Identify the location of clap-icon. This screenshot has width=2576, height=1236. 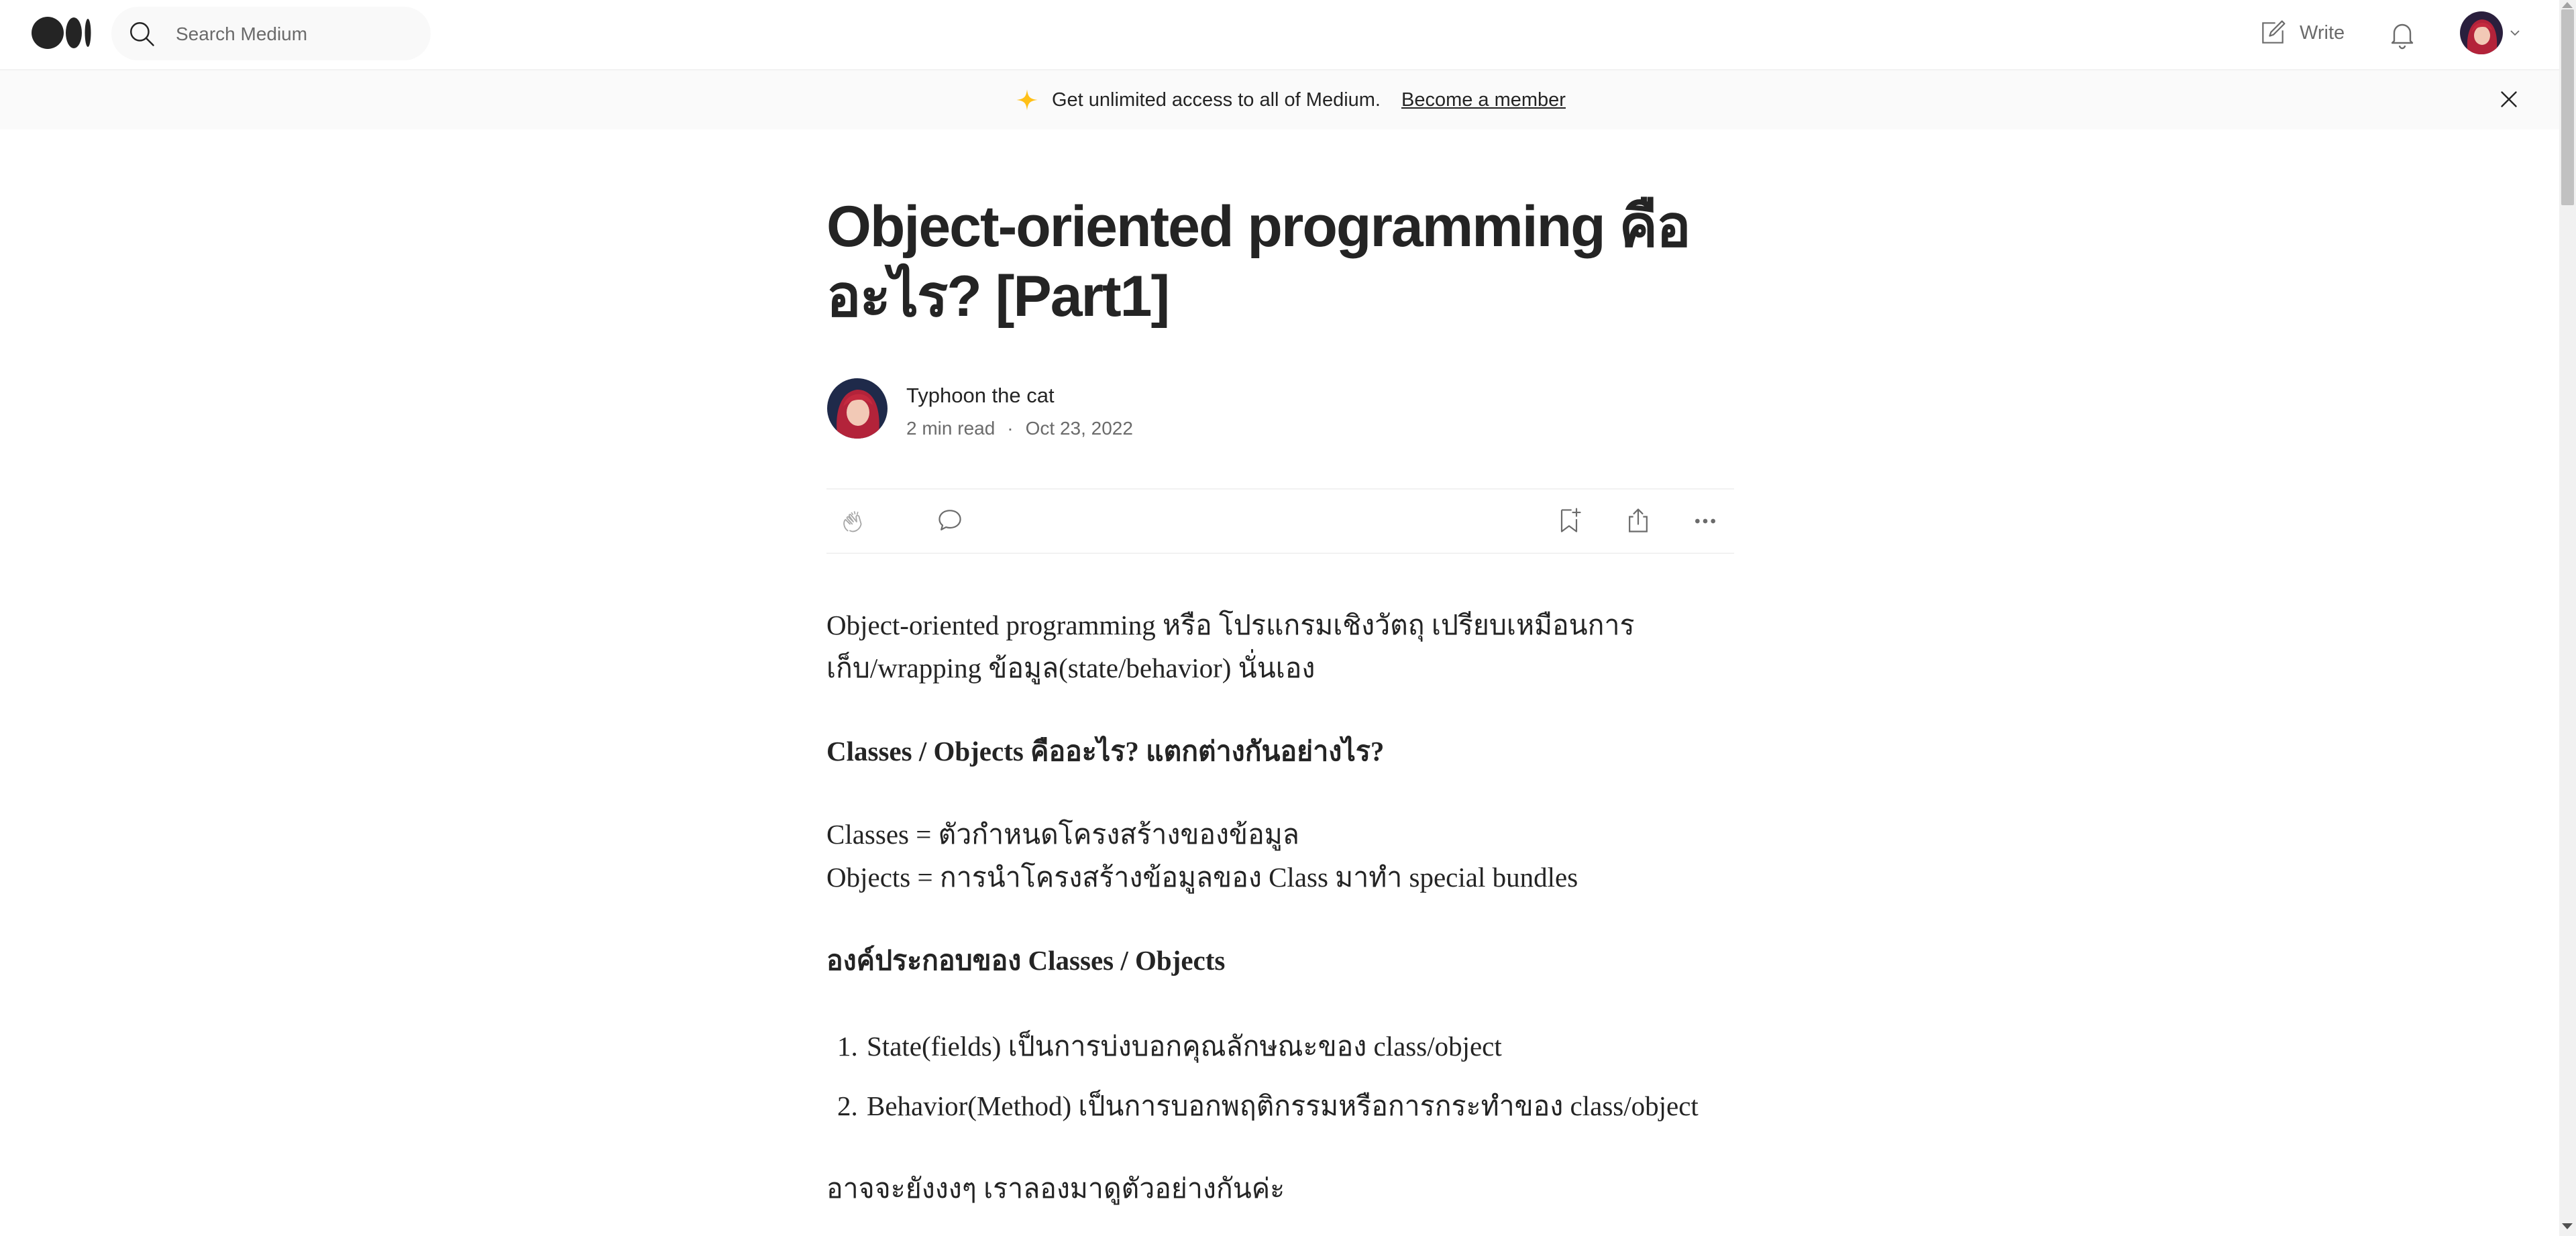
(853, 521).